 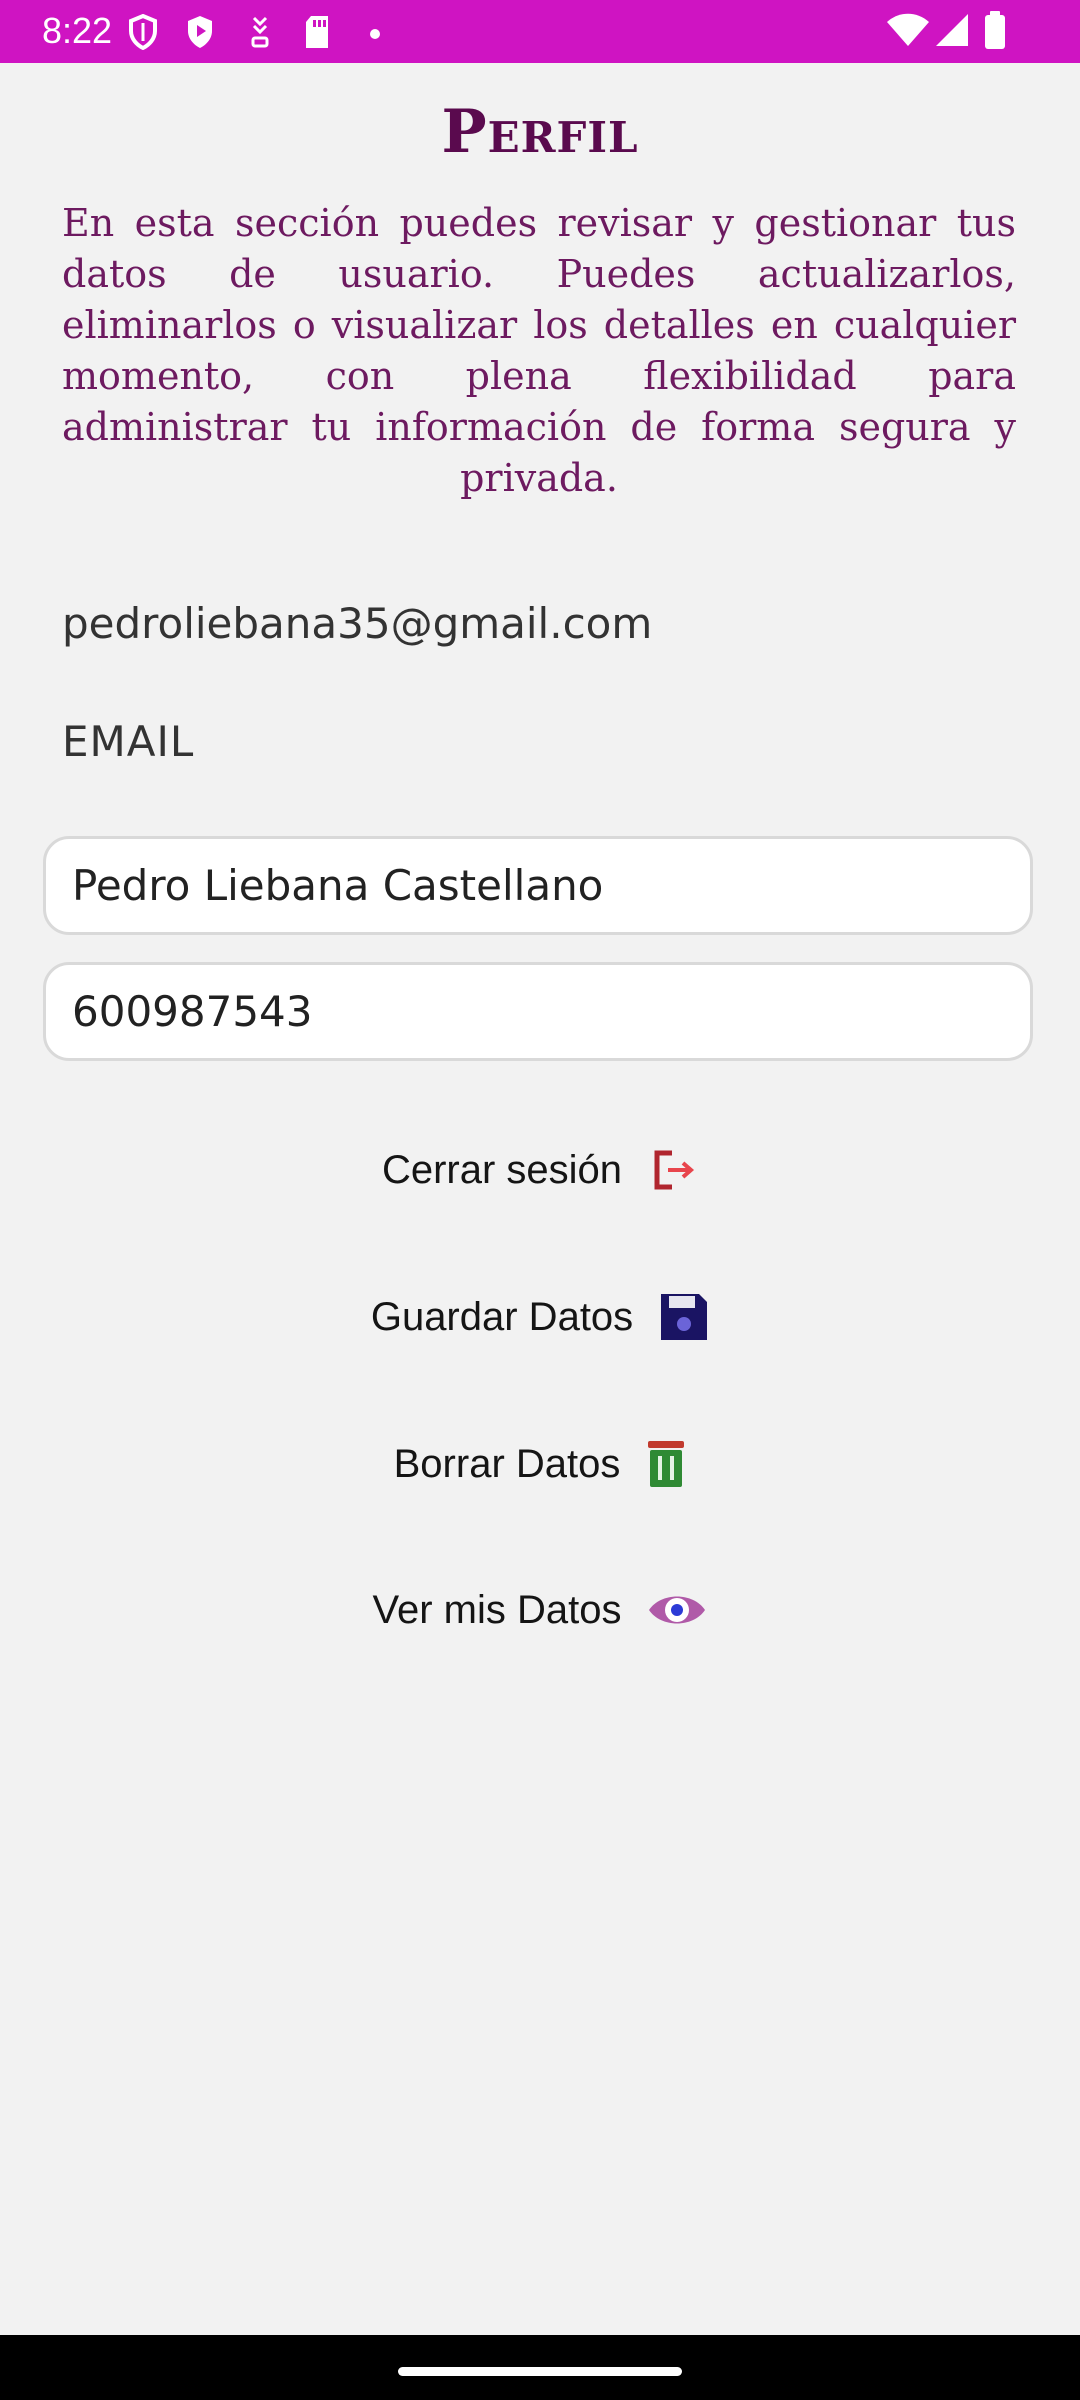 What do you see at coordinates (677, 1610) in the screenshot?
I see `eye-icon` at bounding box center [677, 1610].